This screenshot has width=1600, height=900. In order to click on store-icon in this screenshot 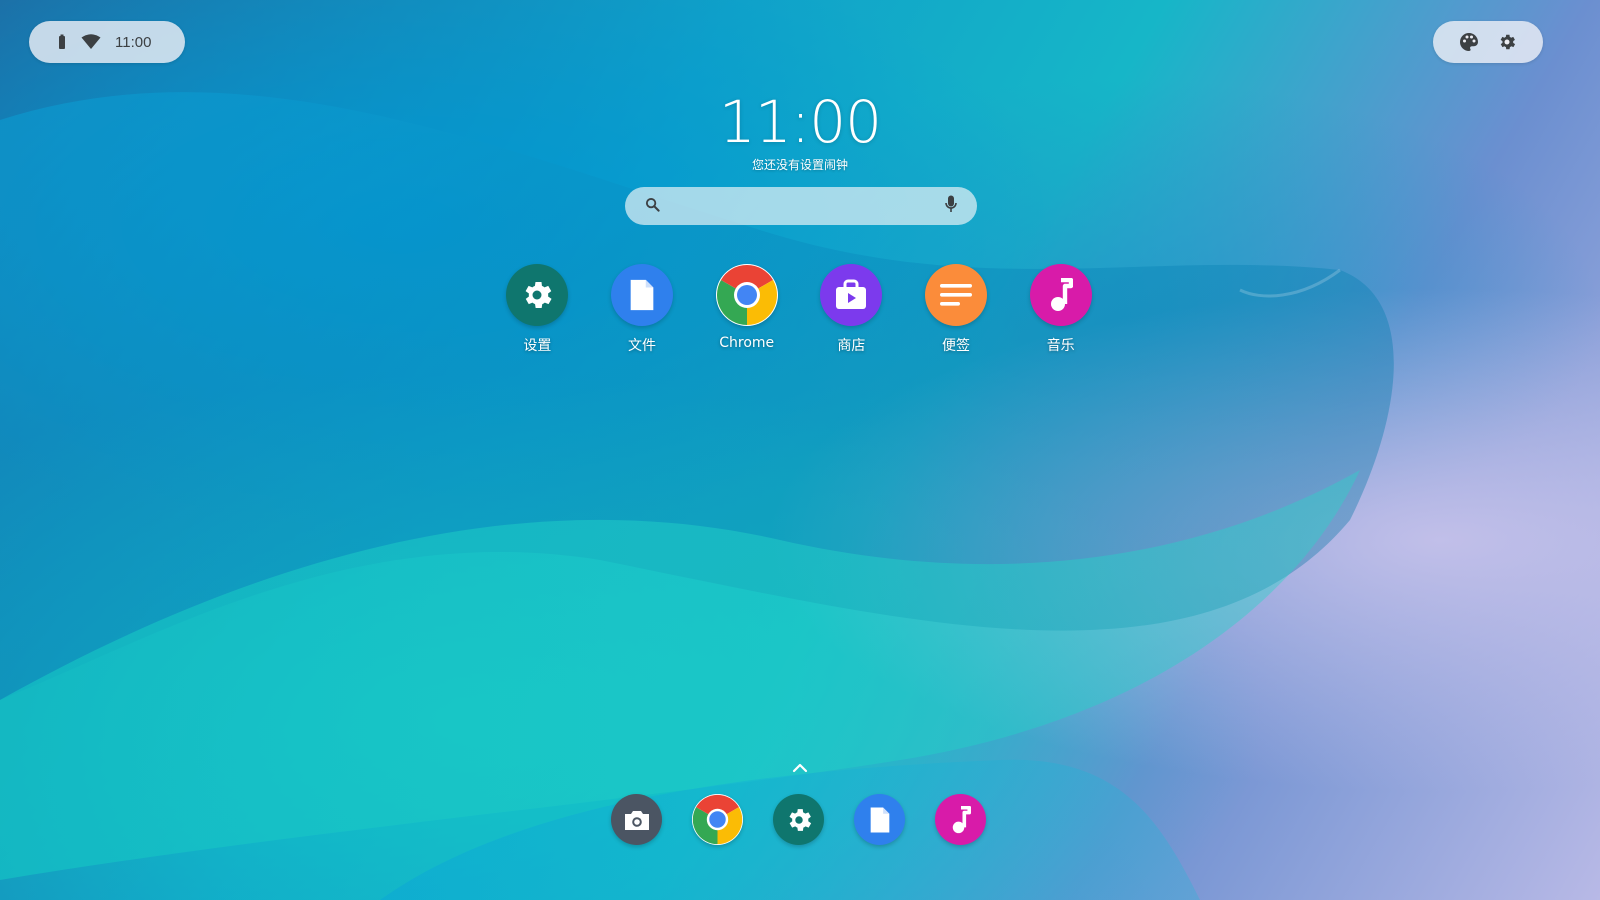, I will do `click(851, 295)`.